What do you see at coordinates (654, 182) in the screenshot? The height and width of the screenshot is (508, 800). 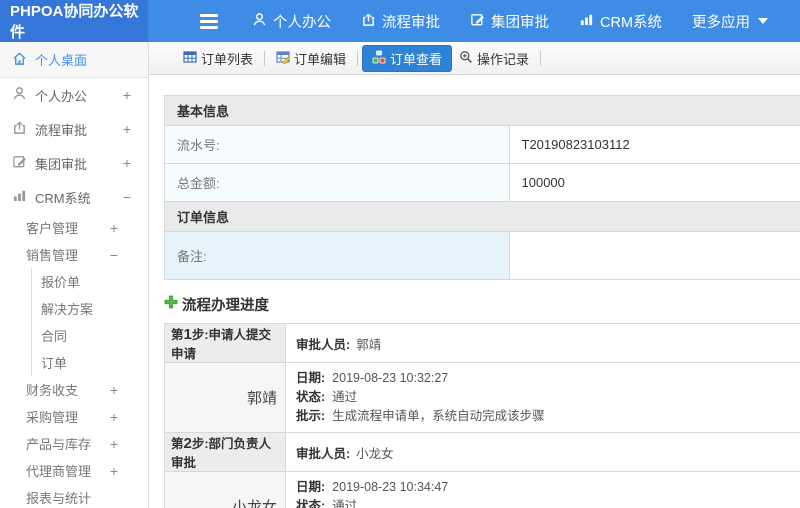 I see `total-amount-value: 100000` at bounding box center [654, 182].